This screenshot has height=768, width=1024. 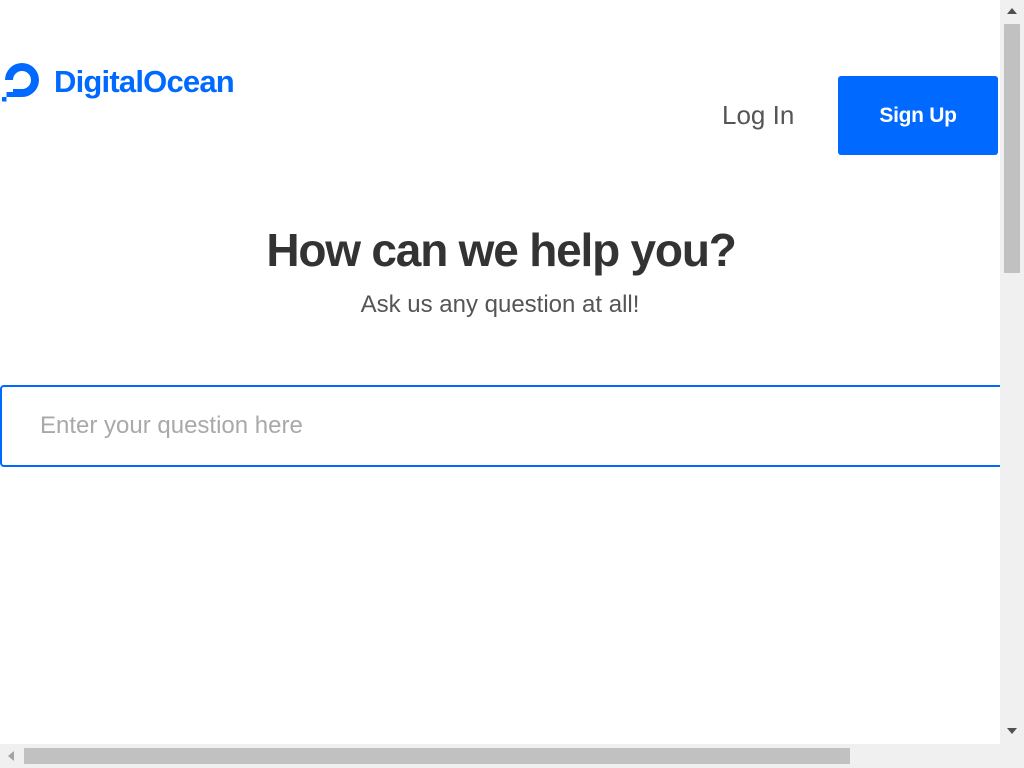 I want to click on question-search-input, so click(x=500, y=426).